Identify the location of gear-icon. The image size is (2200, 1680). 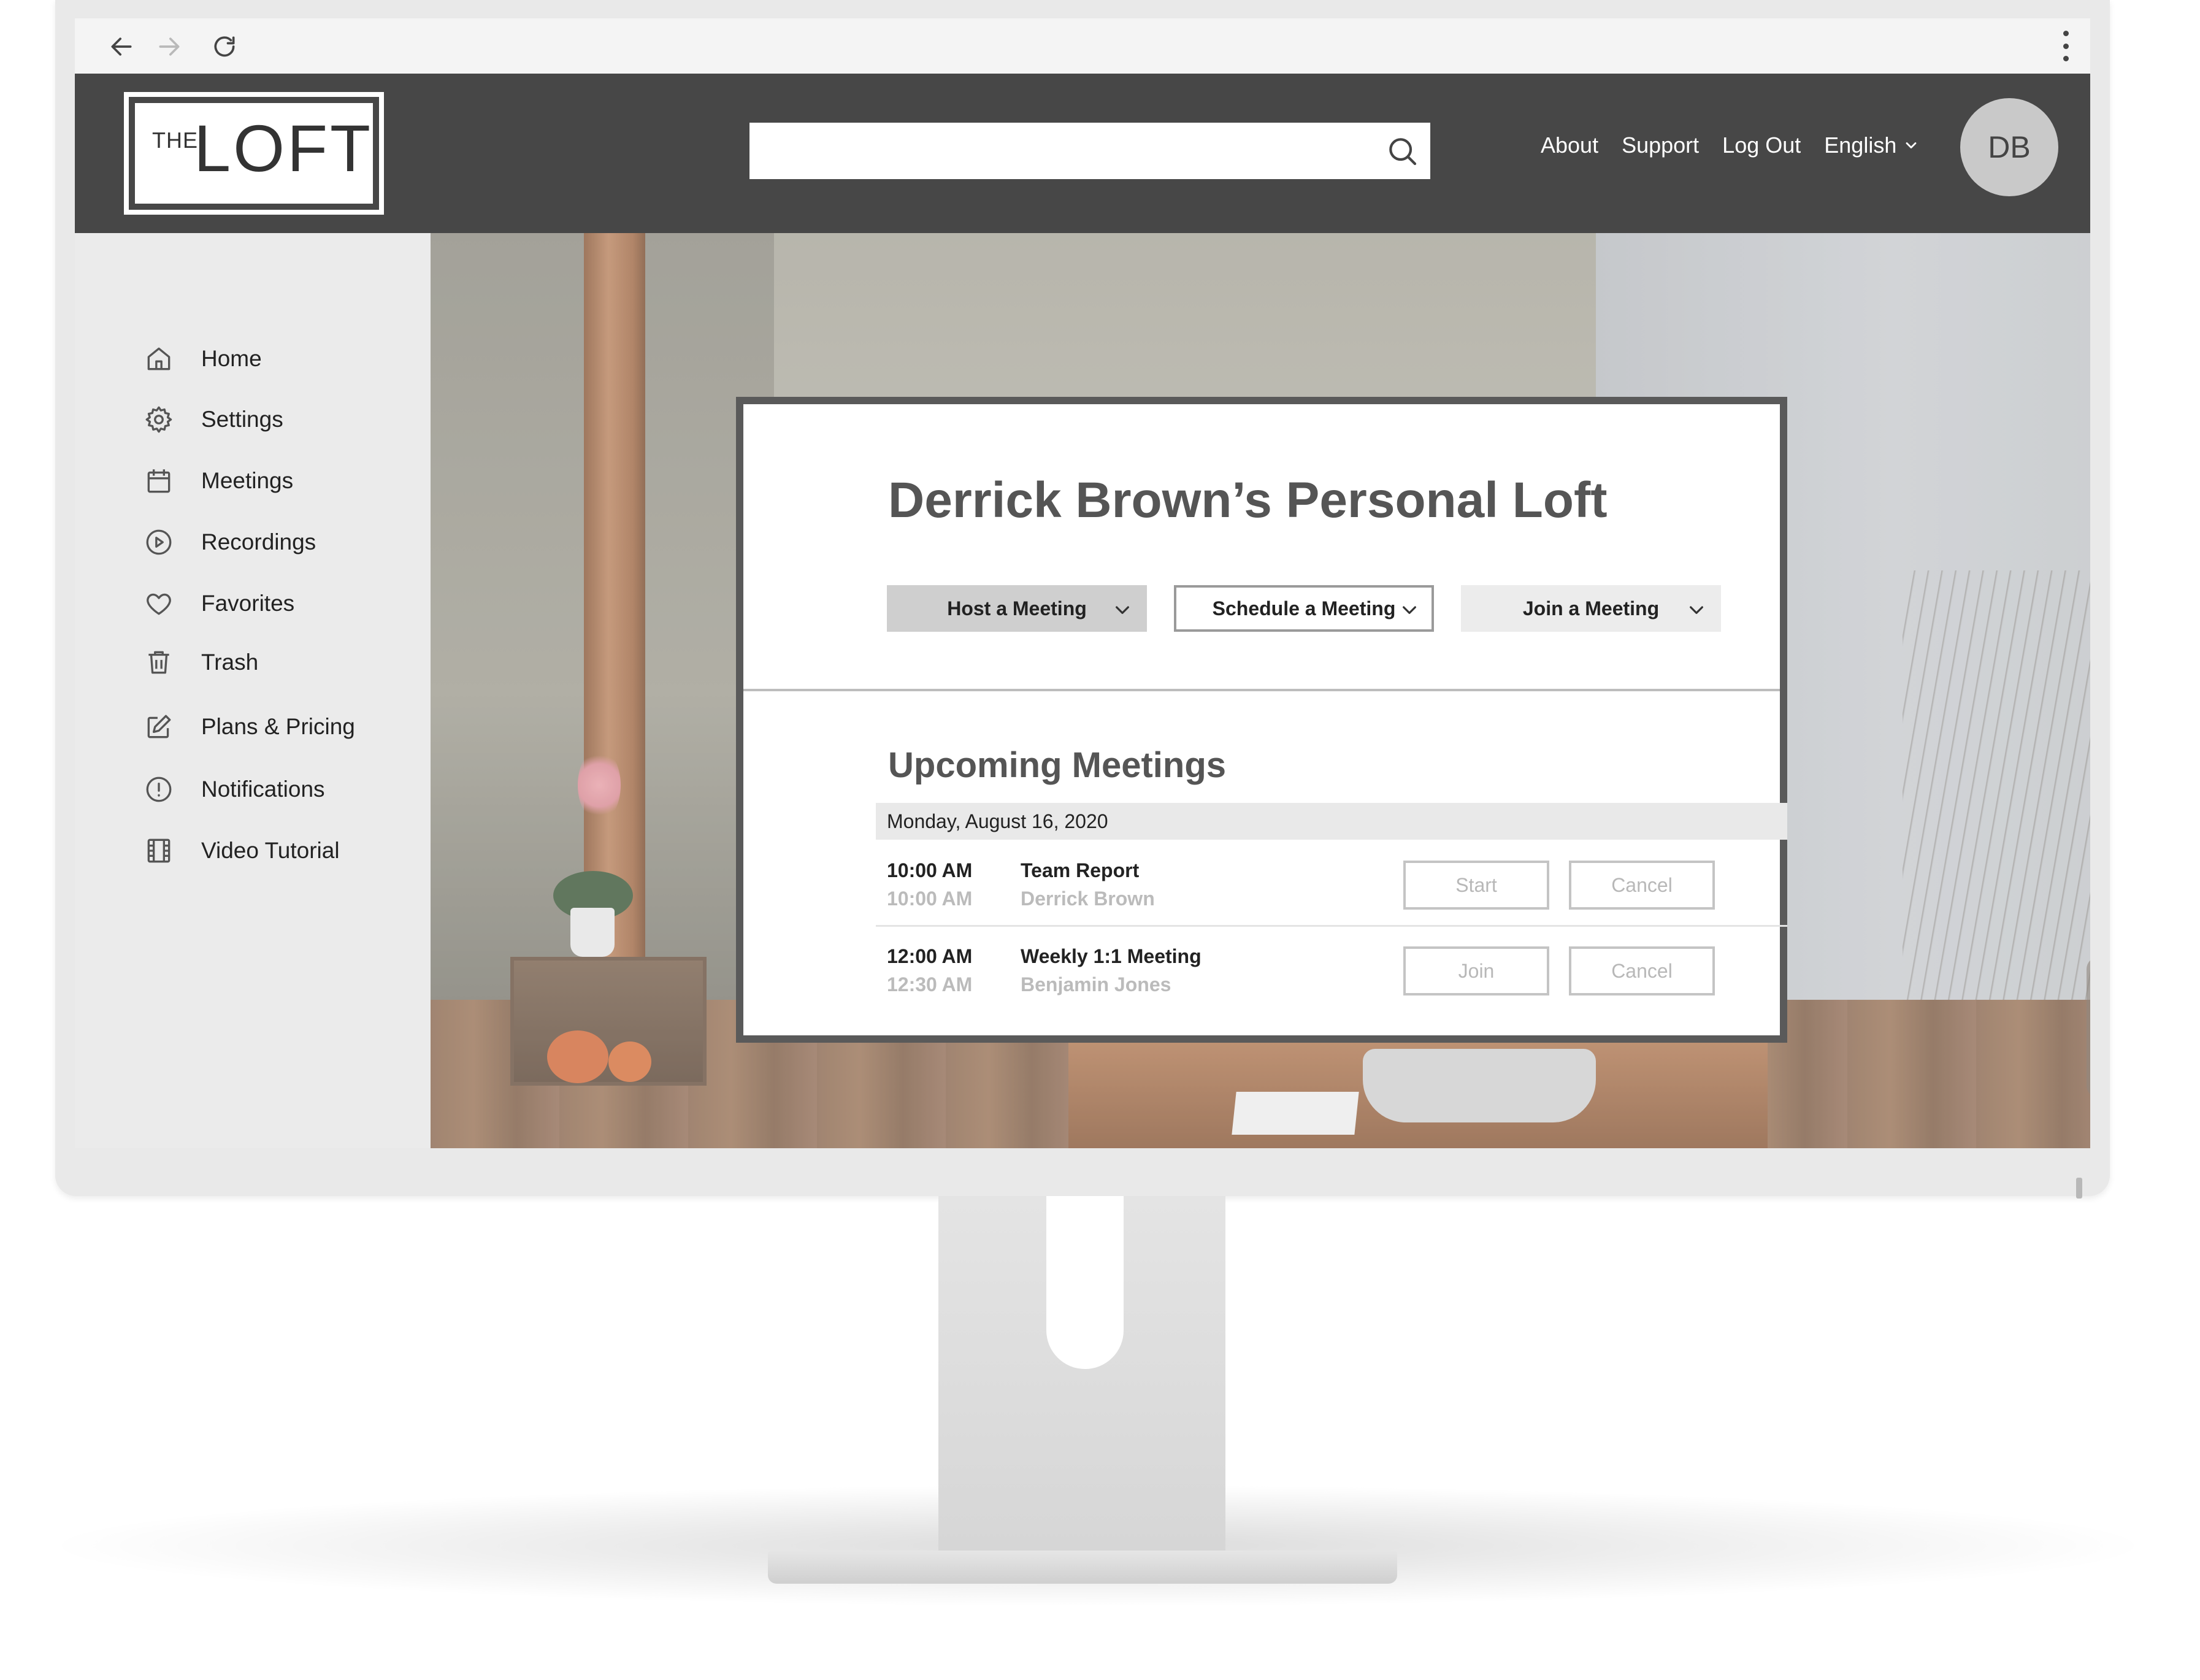
(158, 419).